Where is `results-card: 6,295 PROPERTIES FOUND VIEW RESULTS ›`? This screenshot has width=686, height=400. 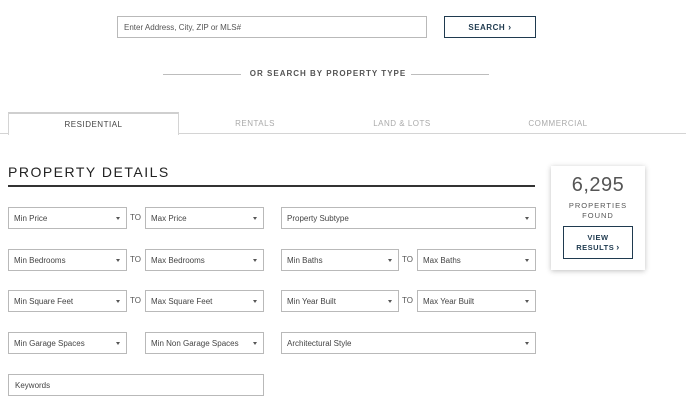
results-card: 6,295 PROPERTIES FOUND VIEW RESULTS › is located at coordinates (598, 218).